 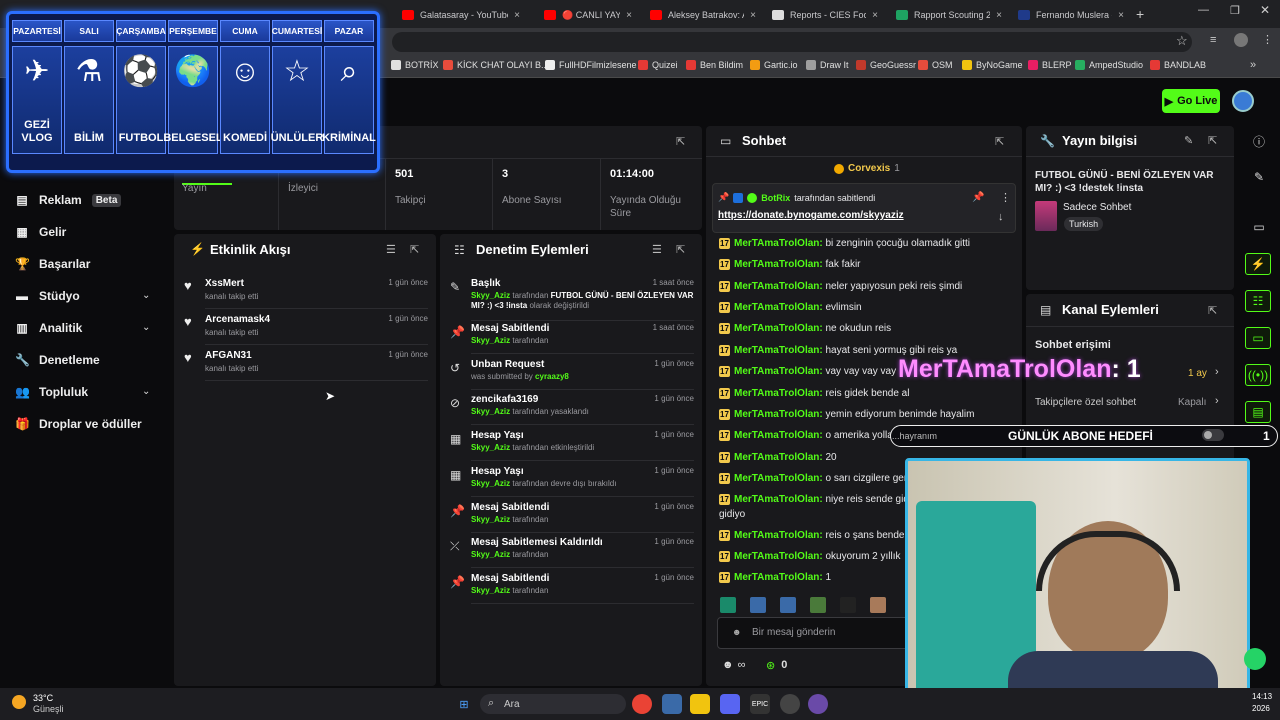 What do you see at coordinates (1253, 65) in the screenshot?
I see `bookmarks-more-icon: »` at bounding box center [1253, 65].